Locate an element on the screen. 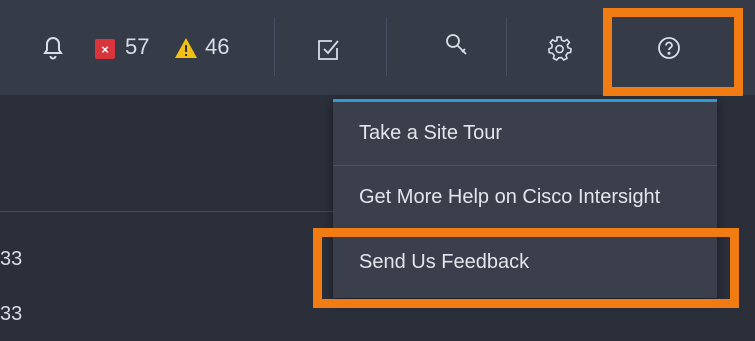 This screenshot has height=341, width=755. settings-icon is located at coordinates (559, 48).